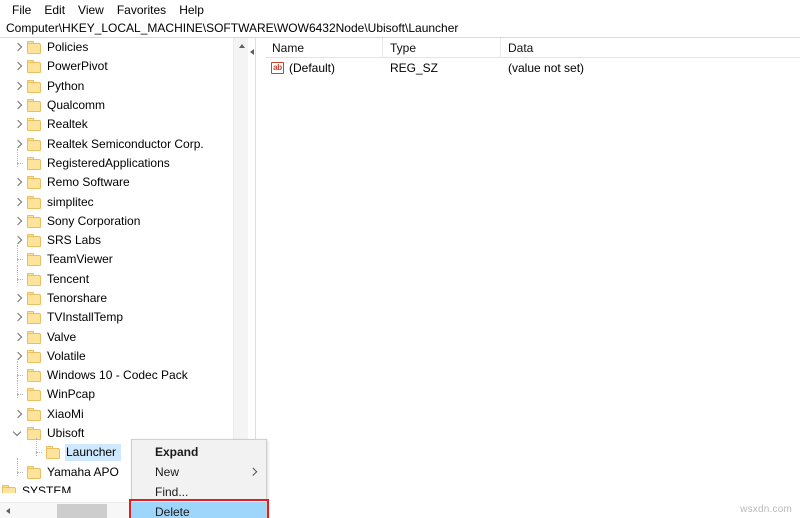 This screenshot has width=800, height=518. What do you see at coordinates (124, 240) in the screenshot?
I see `tree-node: SRS Labs` at bounding box center [124, 240].